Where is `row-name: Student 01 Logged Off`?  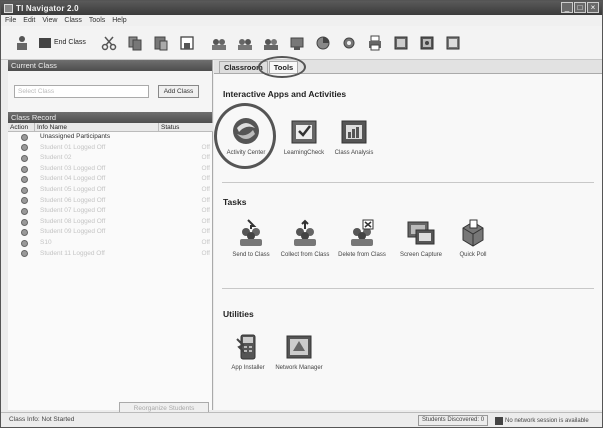
row-name: Student 01 Logged Off is located at coordinates (73, 147).